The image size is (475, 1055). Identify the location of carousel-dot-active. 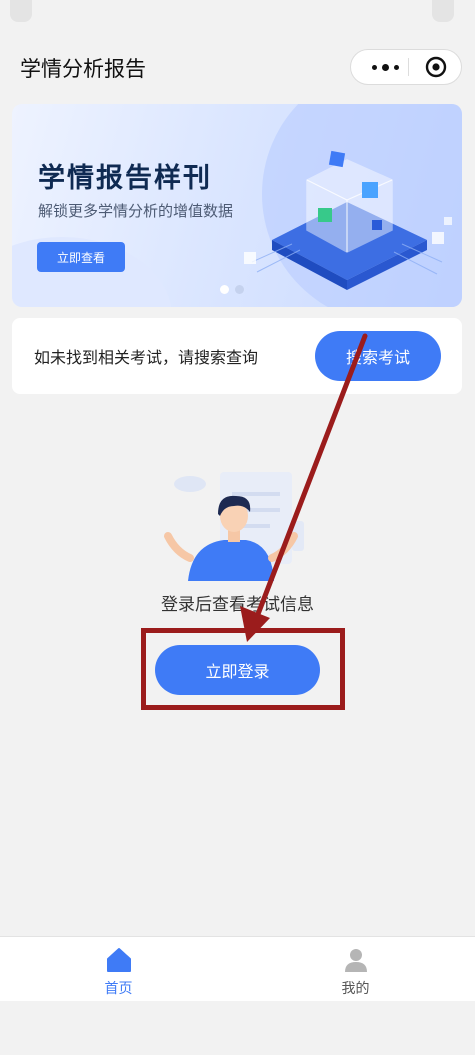
(224, 289).